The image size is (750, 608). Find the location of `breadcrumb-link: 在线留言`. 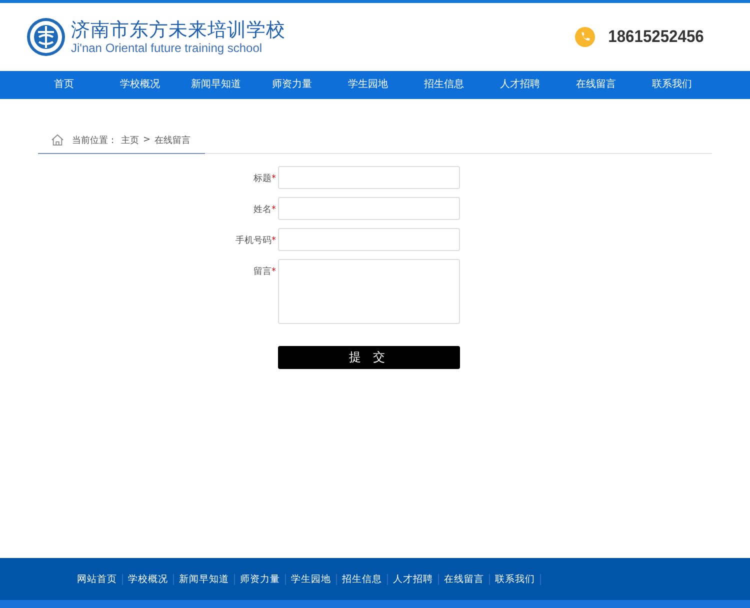

breadcrumb-link: 在线留言 is located at coordinates (172, 140).